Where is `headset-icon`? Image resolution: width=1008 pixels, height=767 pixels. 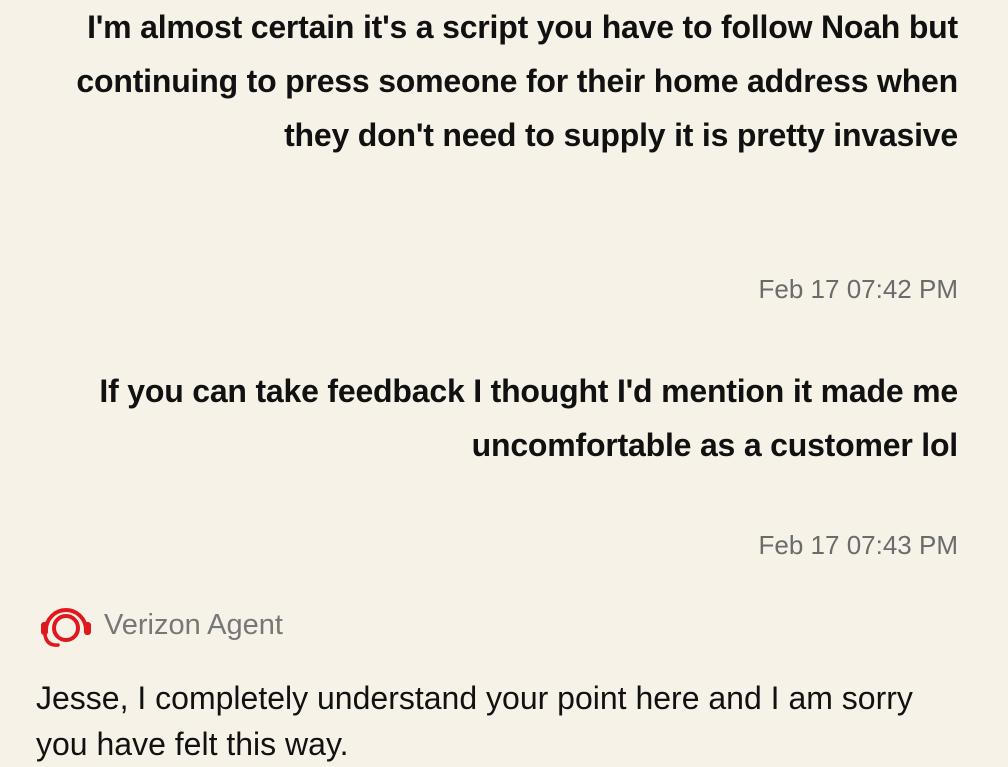 headset-icon is located at coordinates (66, 625).